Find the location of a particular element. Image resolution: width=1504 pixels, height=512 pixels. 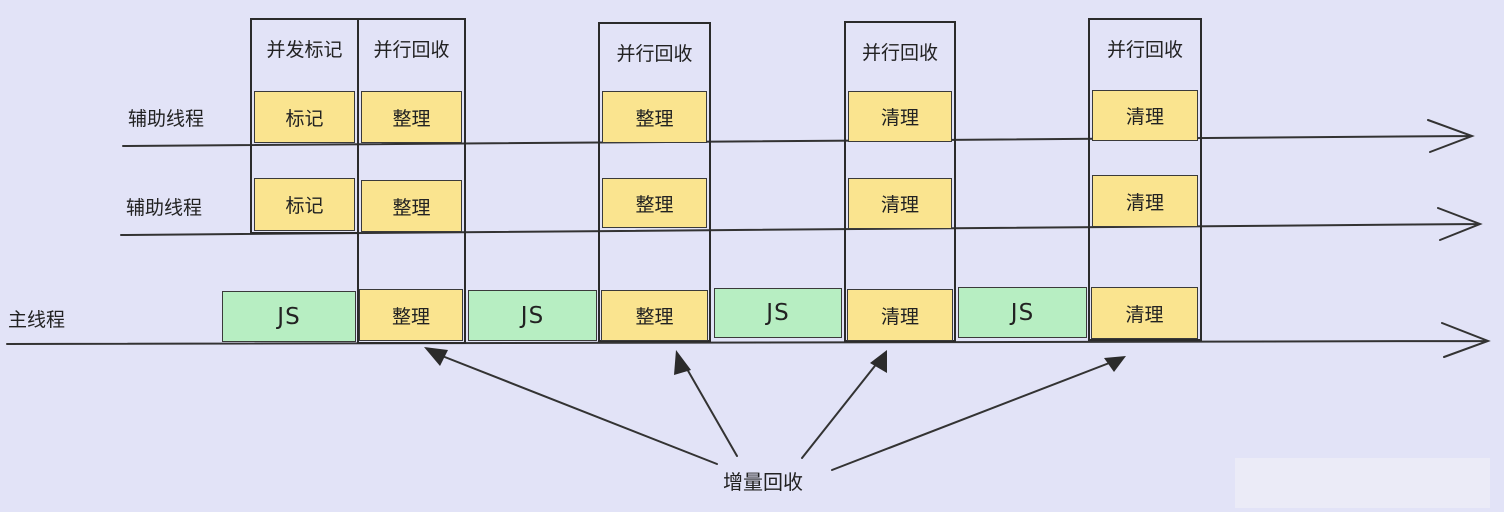

row-label-helper-thread-1: 辅助线程 is located at coordinates (166, 119).